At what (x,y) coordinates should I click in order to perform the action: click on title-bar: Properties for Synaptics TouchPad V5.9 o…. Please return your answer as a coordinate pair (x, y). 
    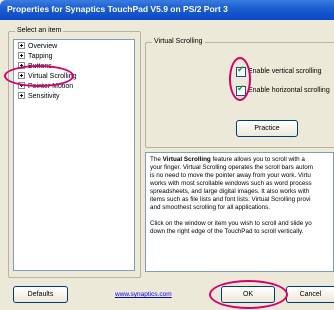
    Looking at the image, I should click on (167, 10).